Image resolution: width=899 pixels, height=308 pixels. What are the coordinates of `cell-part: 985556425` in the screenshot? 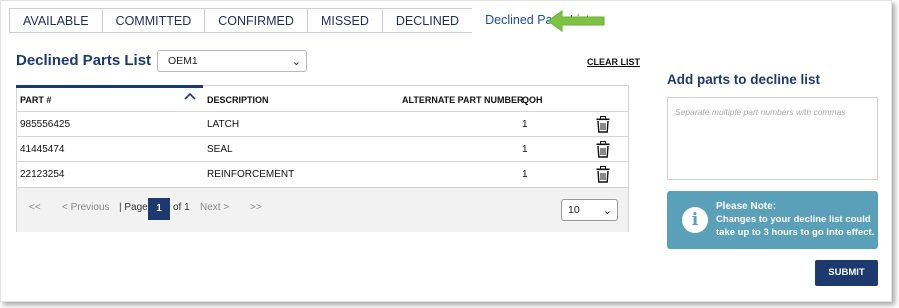 It's located at (45, 124).